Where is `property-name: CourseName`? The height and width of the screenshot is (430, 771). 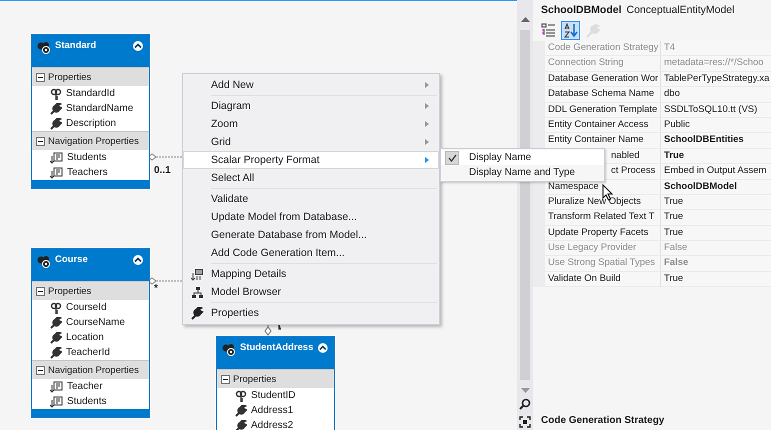 property-name: CourseName is located at coordinates (95, 322).